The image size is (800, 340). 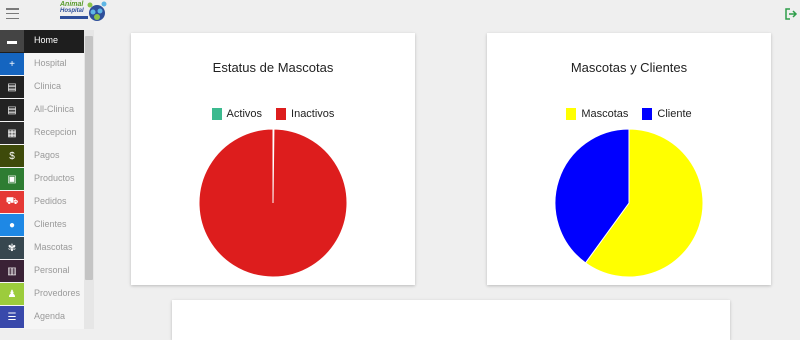 I want to click on sidebar-item-label: Agenda, so click(x=50, y=316).